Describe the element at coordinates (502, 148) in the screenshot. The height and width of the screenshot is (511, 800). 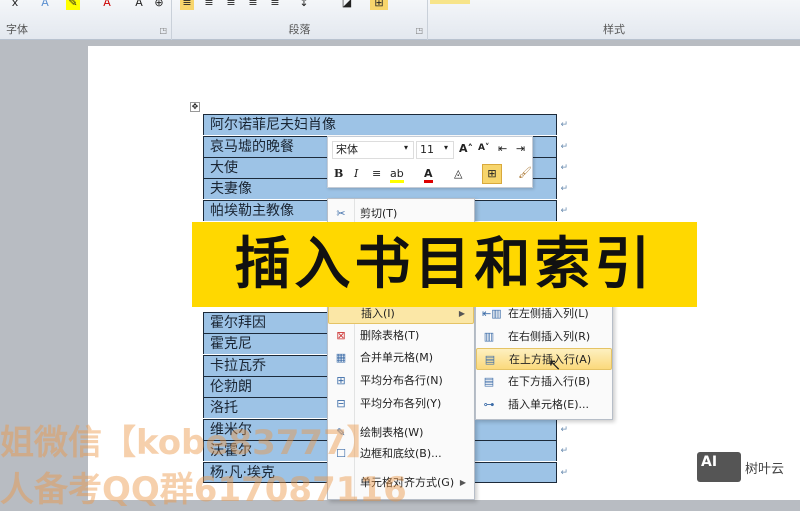
I see `decrease-indent-icon: ⇤` at that location.